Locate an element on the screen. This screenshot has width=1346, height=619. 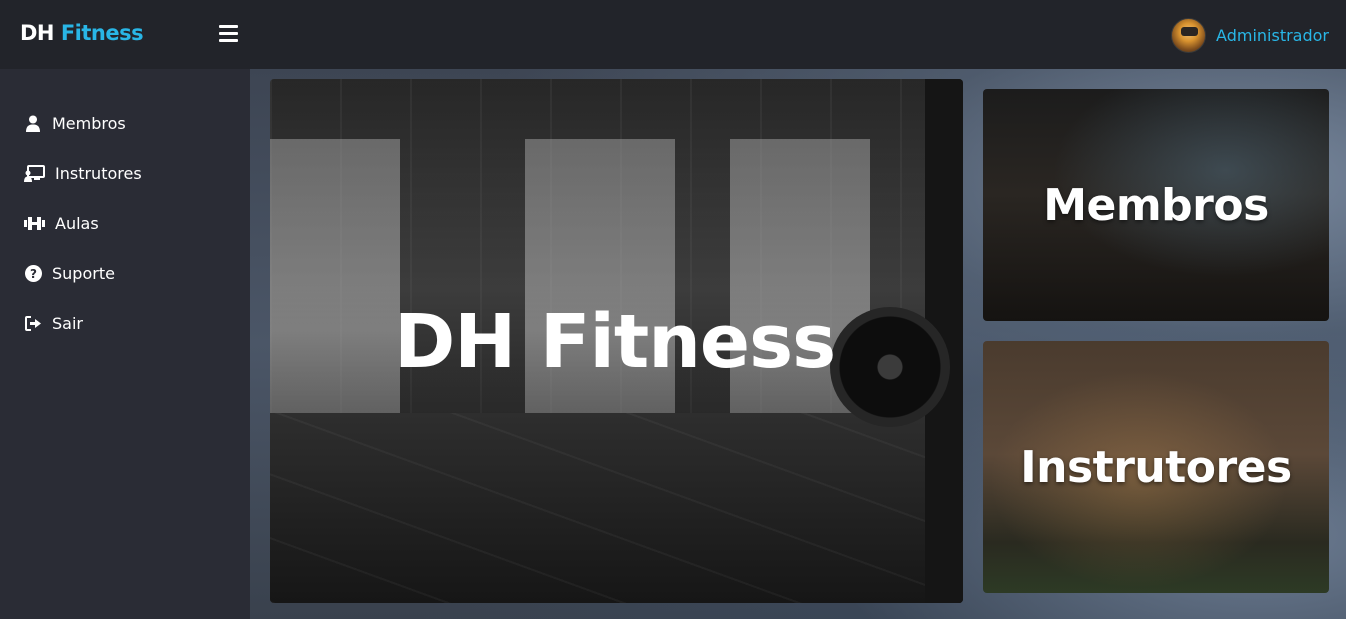
card-title: Membros is located at coordinates (1156, 205).